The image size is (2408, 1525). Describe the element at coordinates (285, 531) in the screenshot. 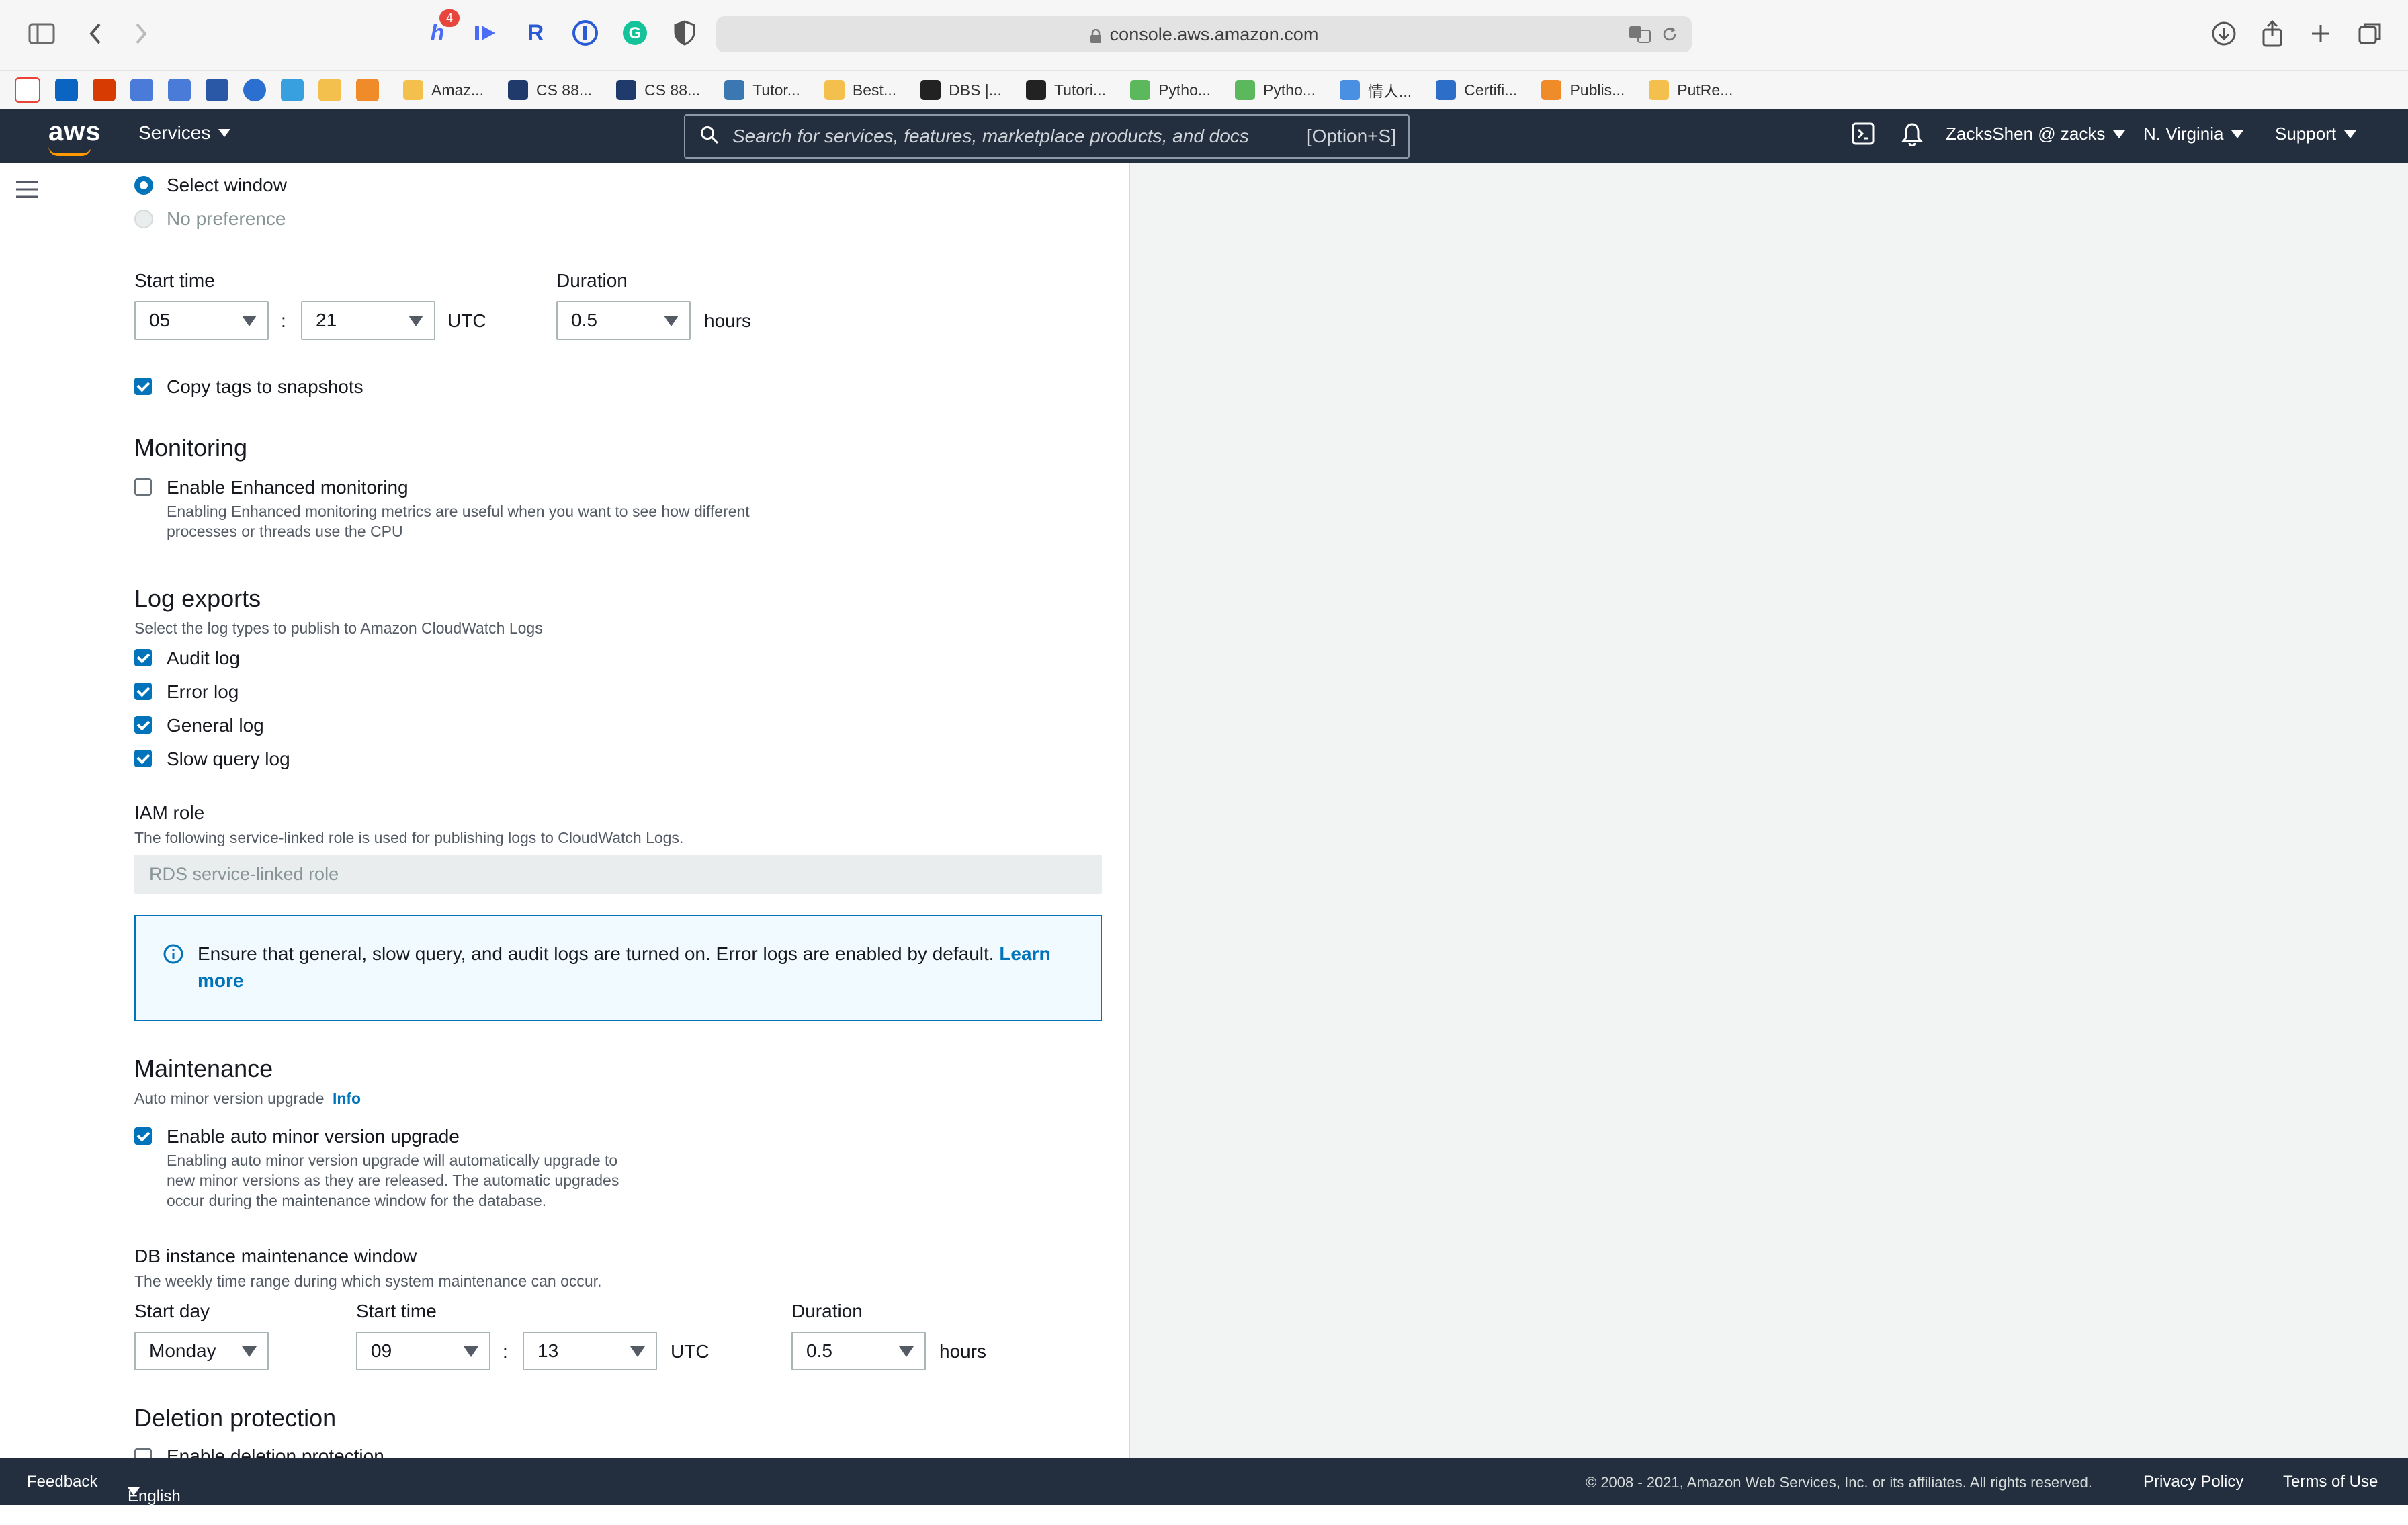

I see `enhanced-monitoring-desc-2: processes or threads use the CPU` at that location.